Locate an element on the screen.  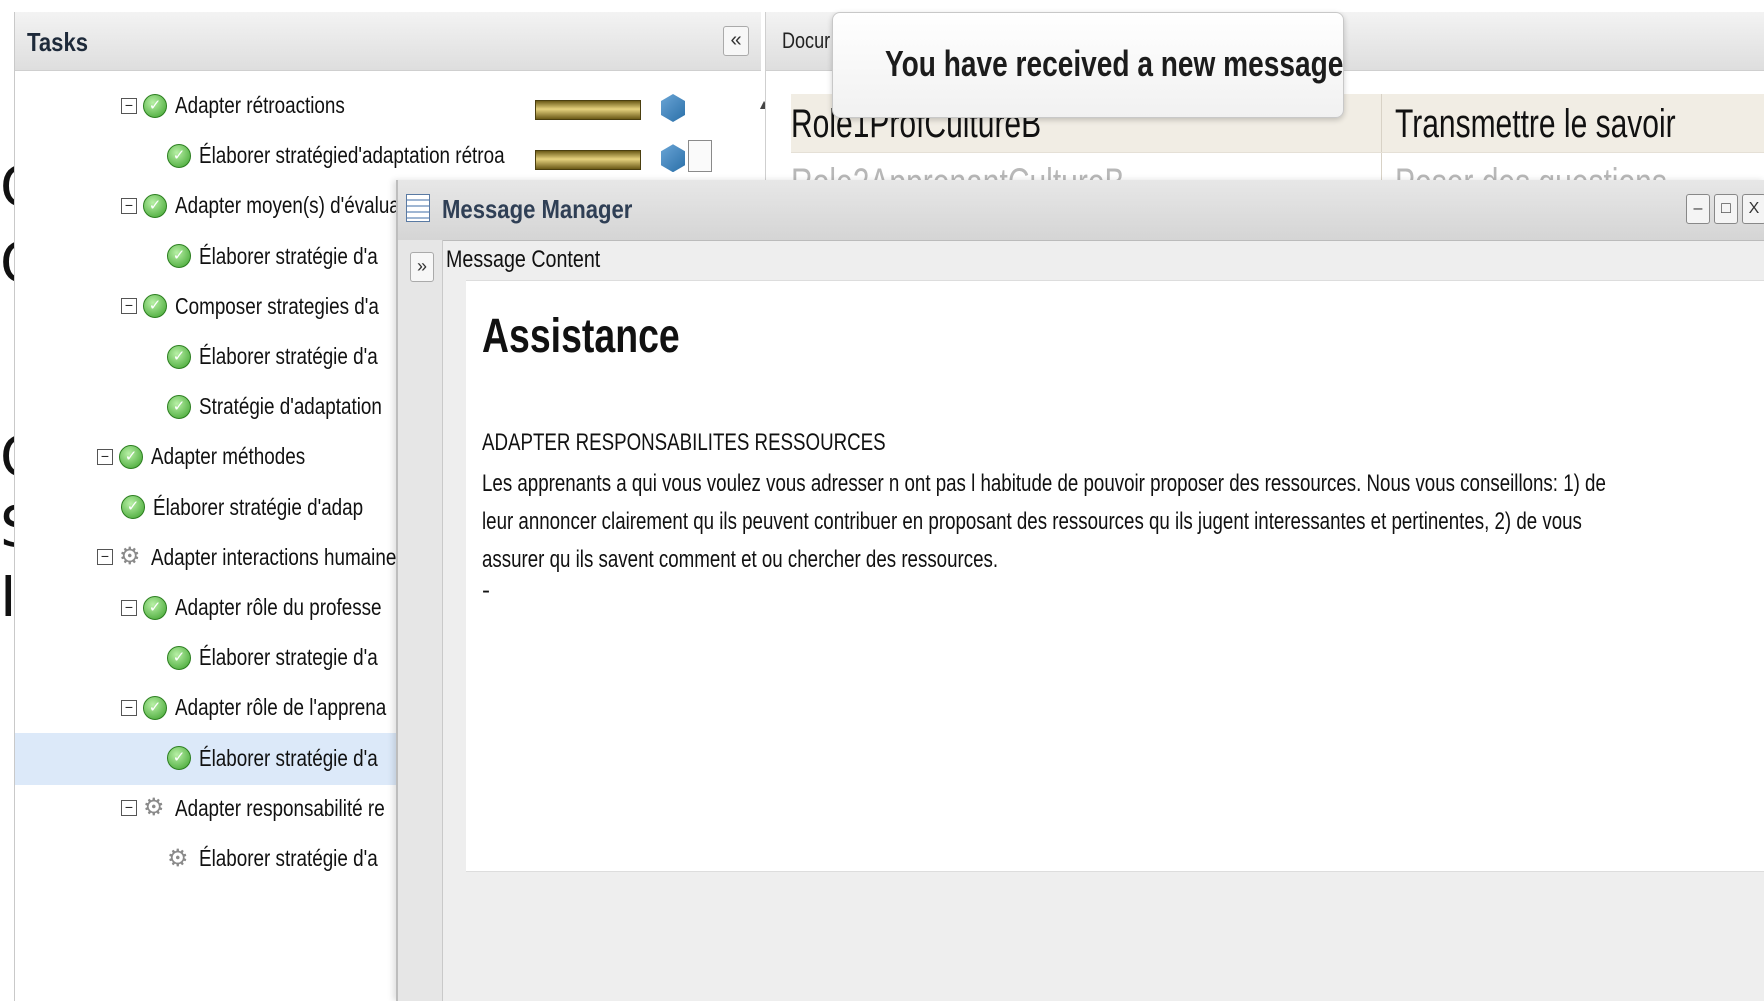
task-row-content: ⚙ Élaborer stratégie d'a is located at coordinates (292, 858).